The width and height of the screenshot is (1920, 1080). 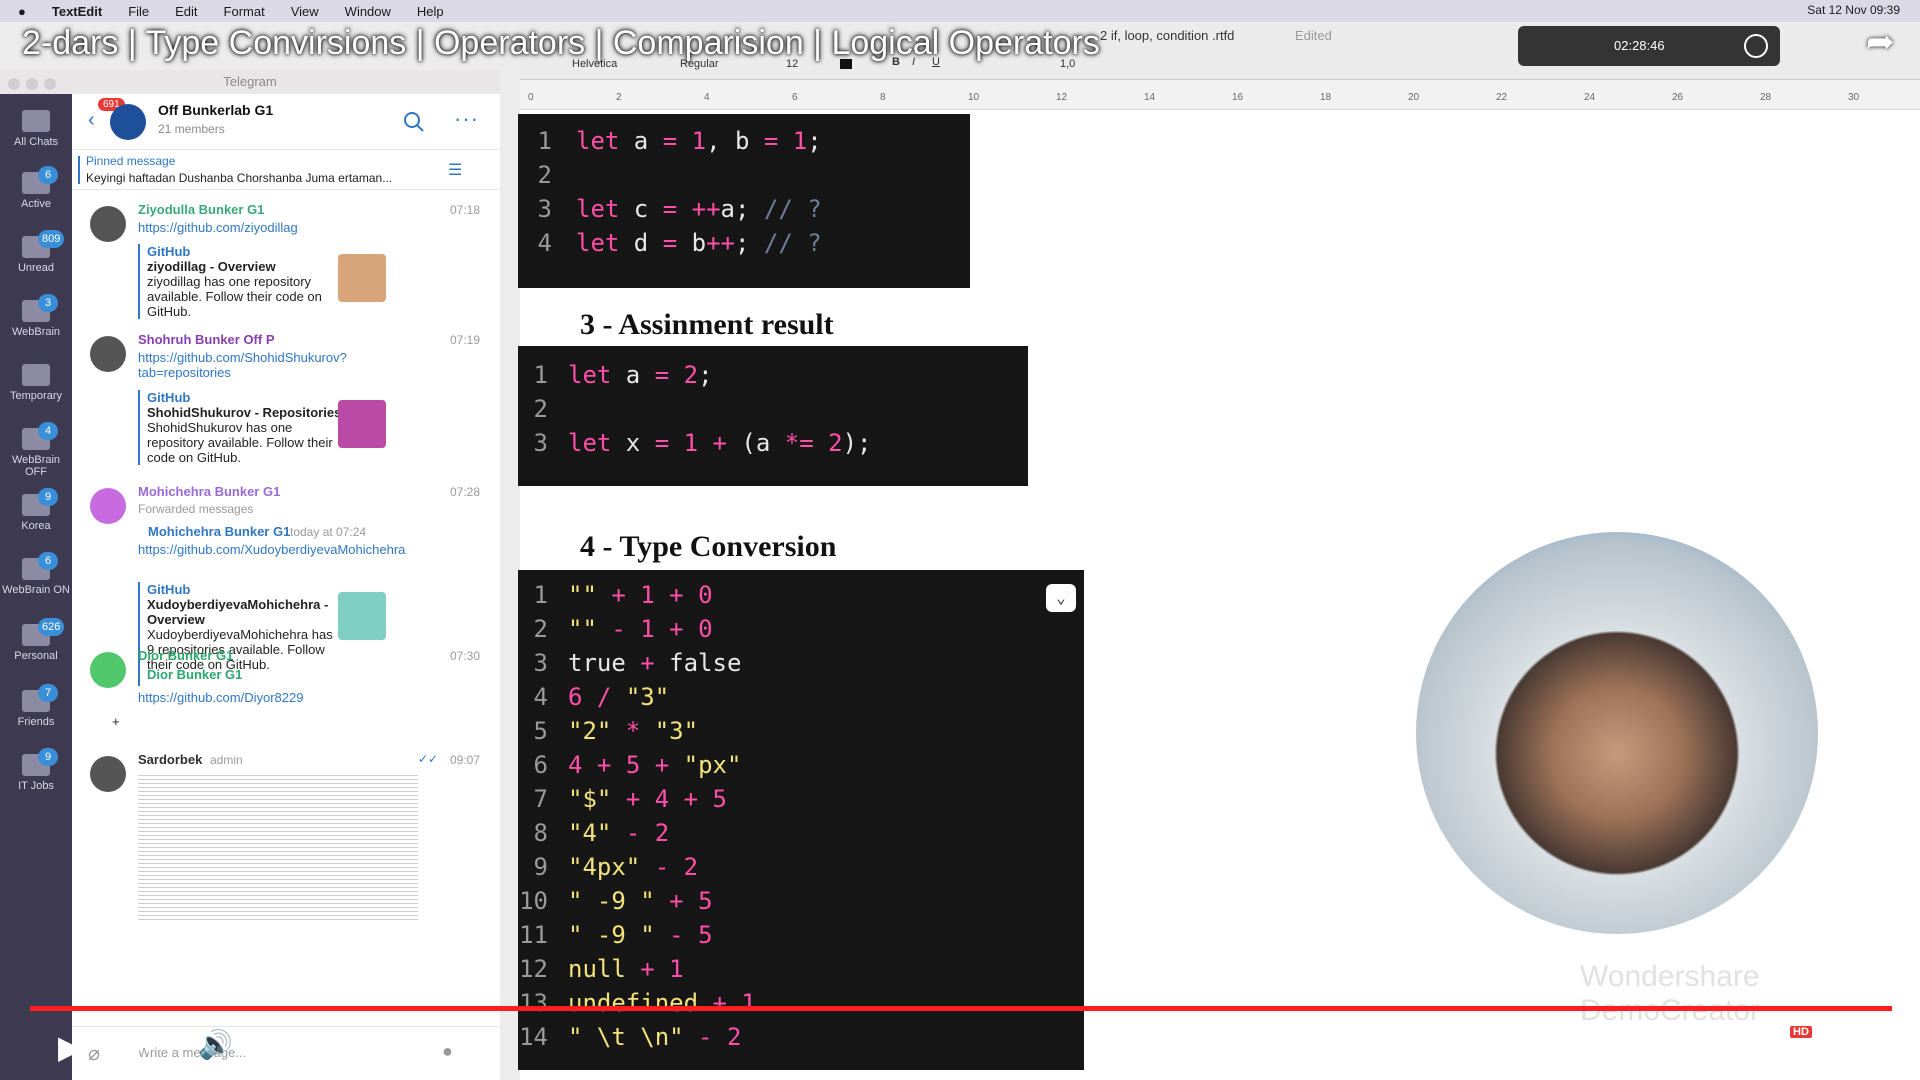 What do you see at coordinates (215, 110) in the screenshot?
I see `chat-title: Off Bunkerlab G1` at bounding box center [215, 110].